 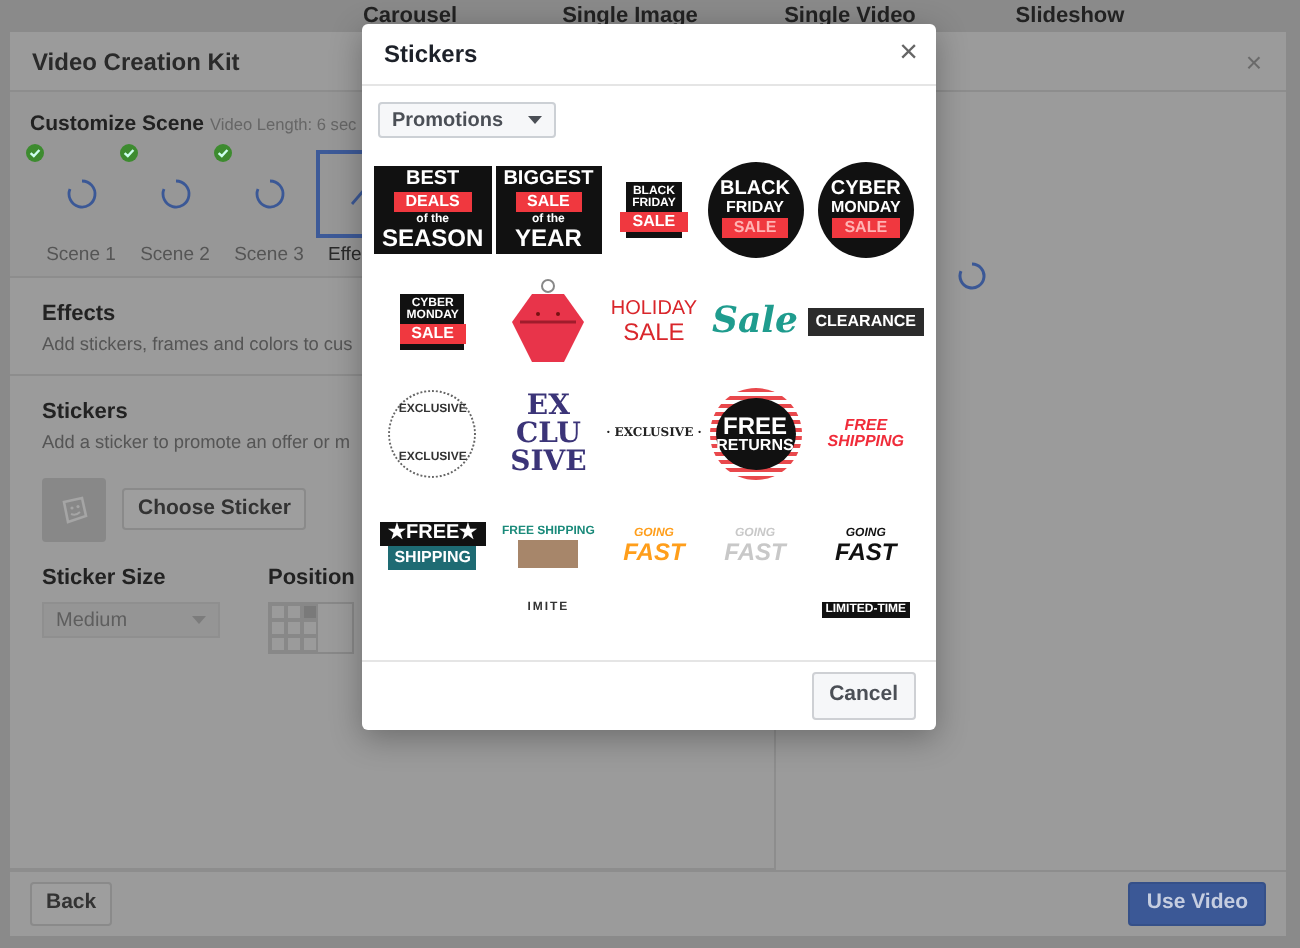 I want to click on sticker-button: FREE SHIPPING, so click(x=865, y=434).